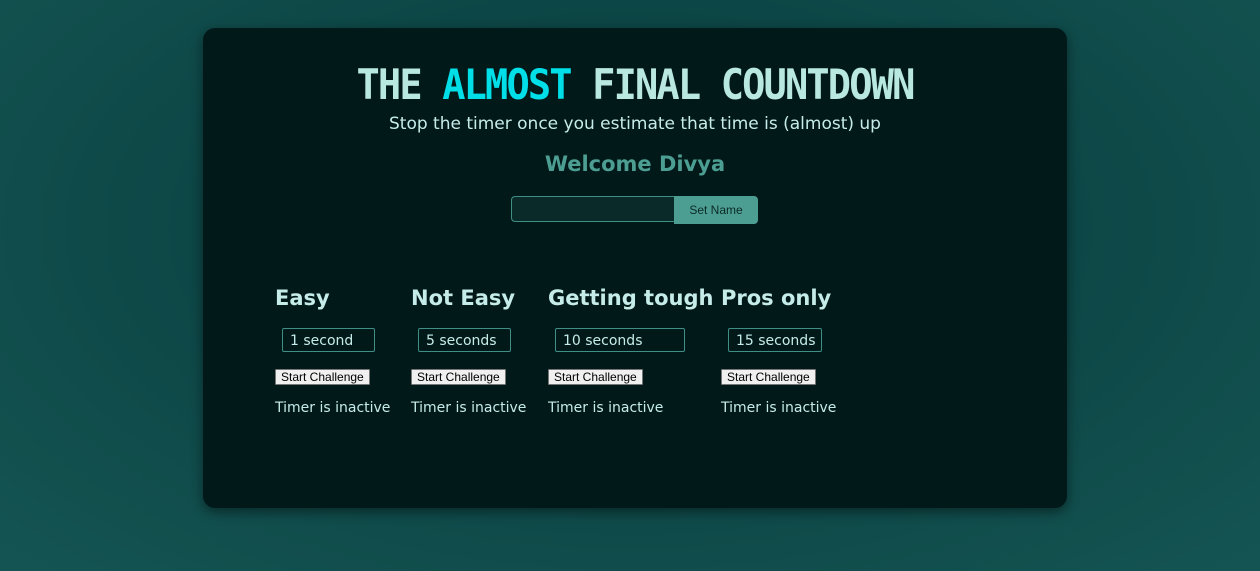  I want to click on duration-field: 10 seconds, so click(620, 340).